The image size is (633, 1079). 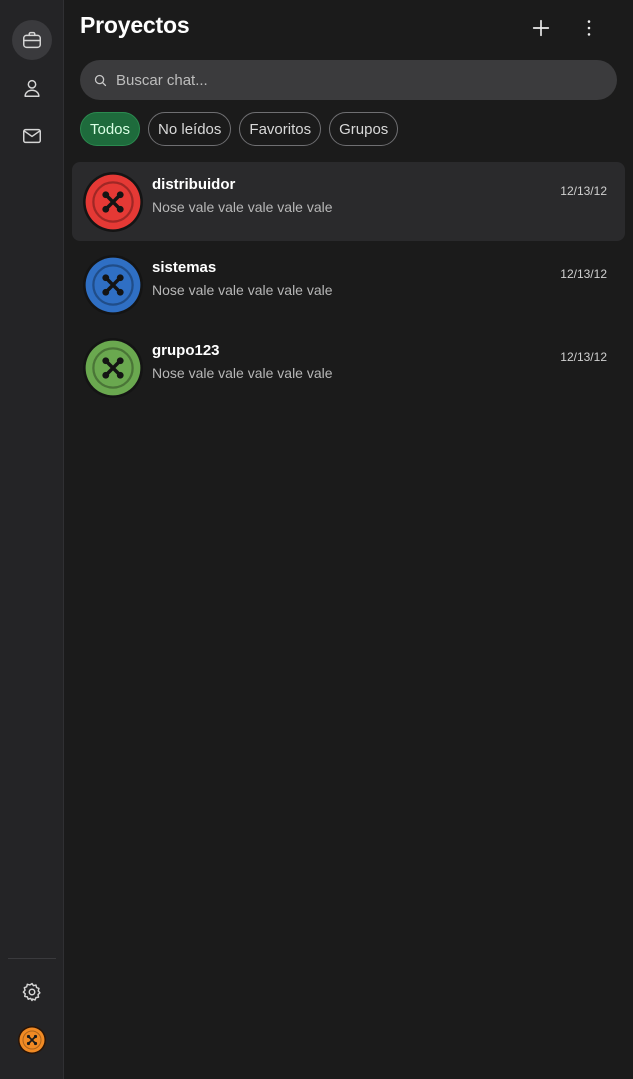 I want to click on chat-name: grupo123, so click(x=186, y=350).